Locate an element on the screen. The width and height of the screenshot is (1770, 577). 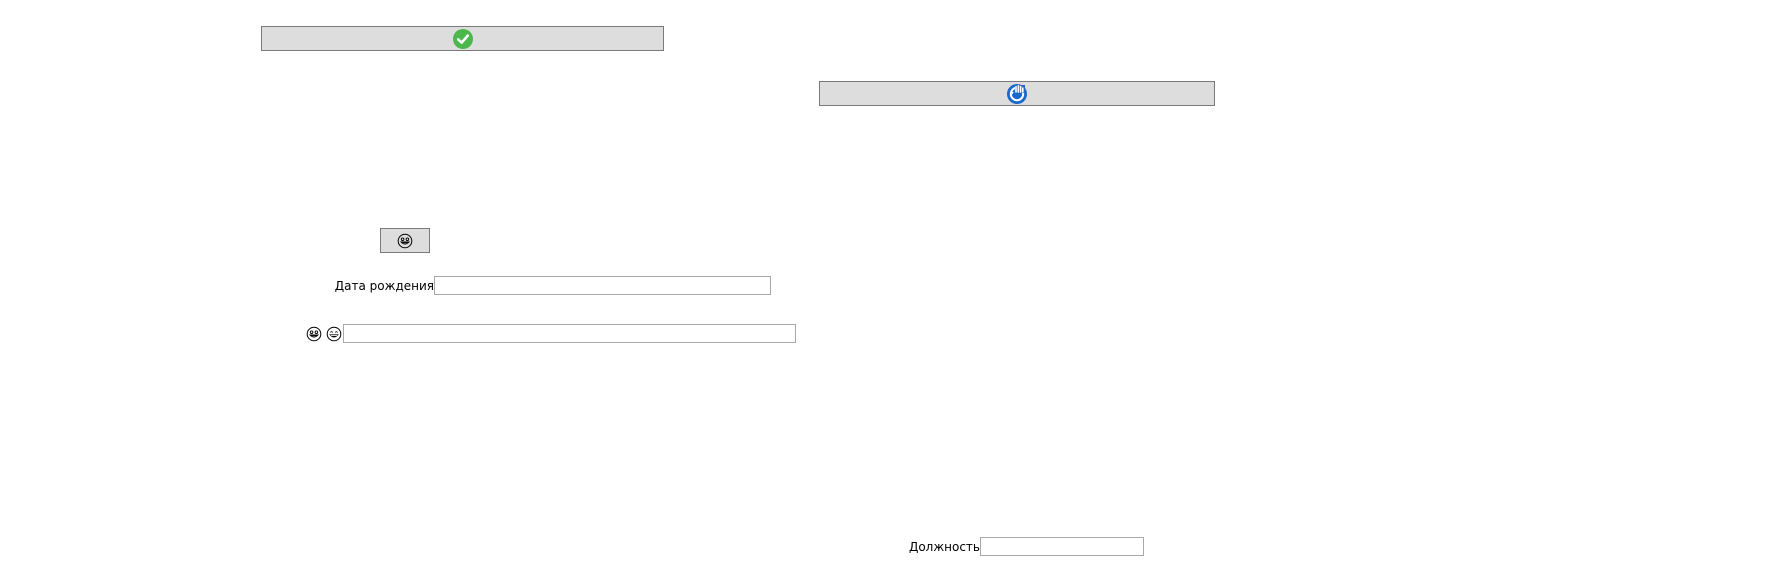
emoji-input is located at coordinates (569, 333).